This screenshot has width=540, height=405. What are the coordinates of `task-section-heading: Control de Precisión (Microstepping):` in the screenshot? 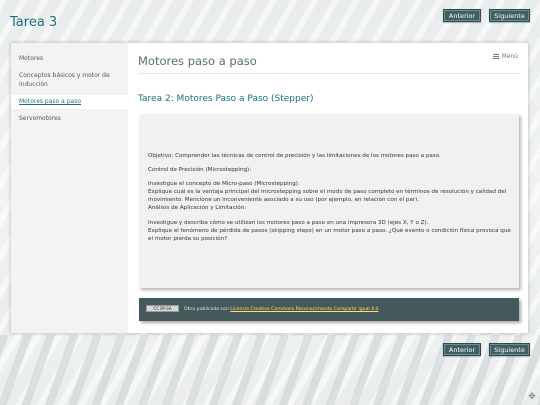 It's located at (200, 170).